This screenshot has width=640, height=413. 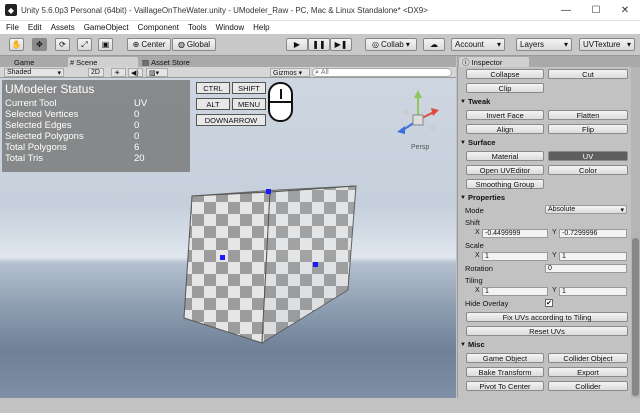 I want to click on color-button: Color, so click(x=588, y=170).